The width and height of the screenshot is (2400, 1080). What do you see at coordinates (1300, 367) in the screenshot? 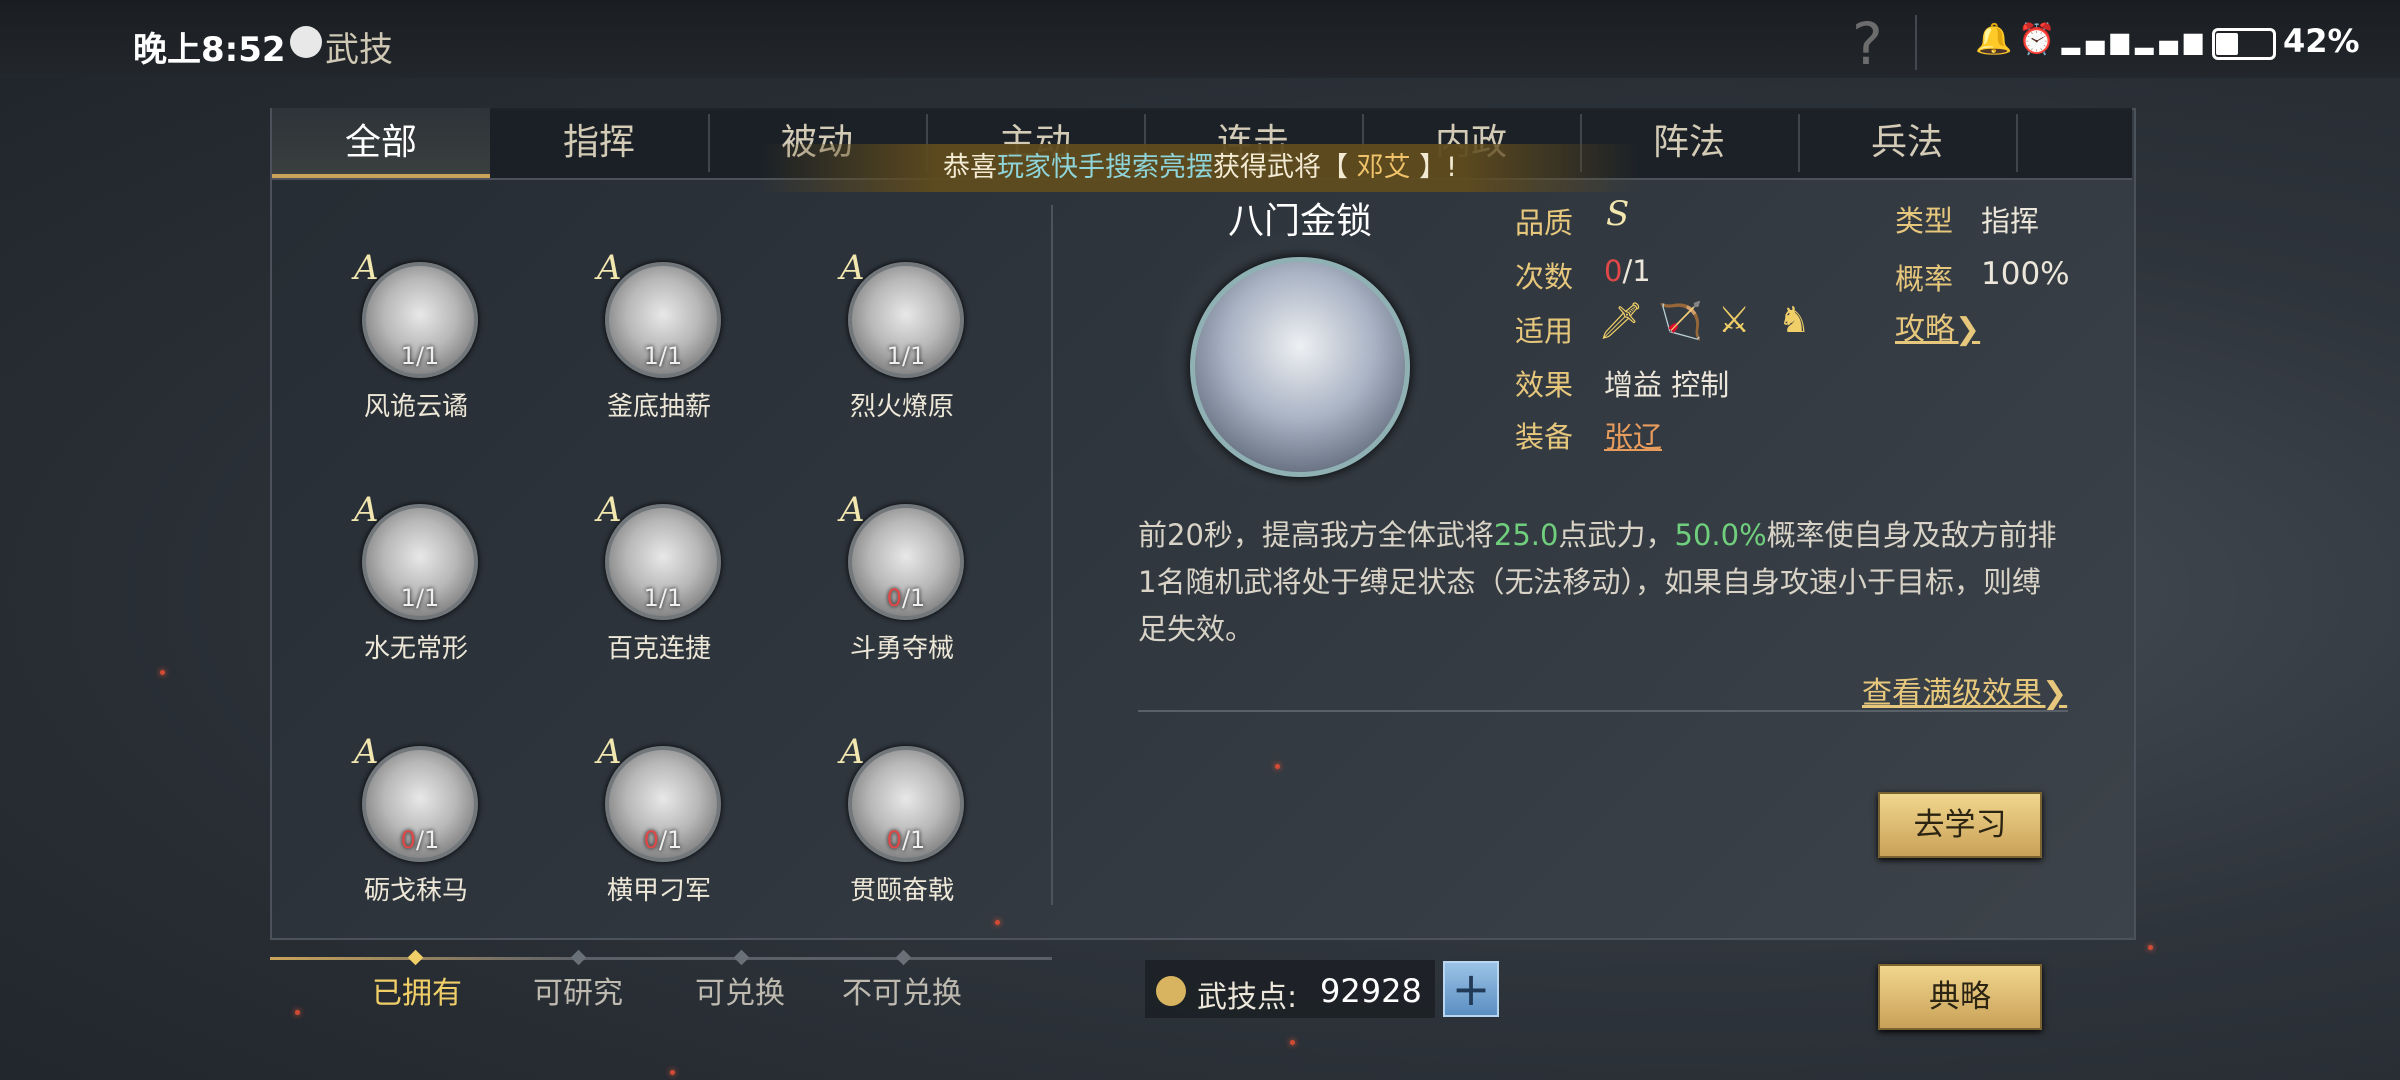
I see `skill-detail-icon` at bounding box center [1300, 367].